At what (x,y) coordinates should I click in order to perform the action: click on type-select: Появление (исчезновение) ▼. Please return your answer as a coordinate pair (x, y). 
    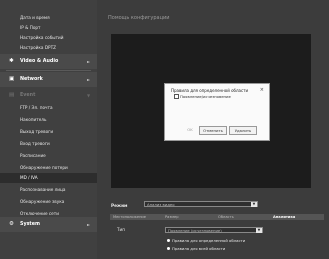
    Looking at the image, I should click on (214, 230).